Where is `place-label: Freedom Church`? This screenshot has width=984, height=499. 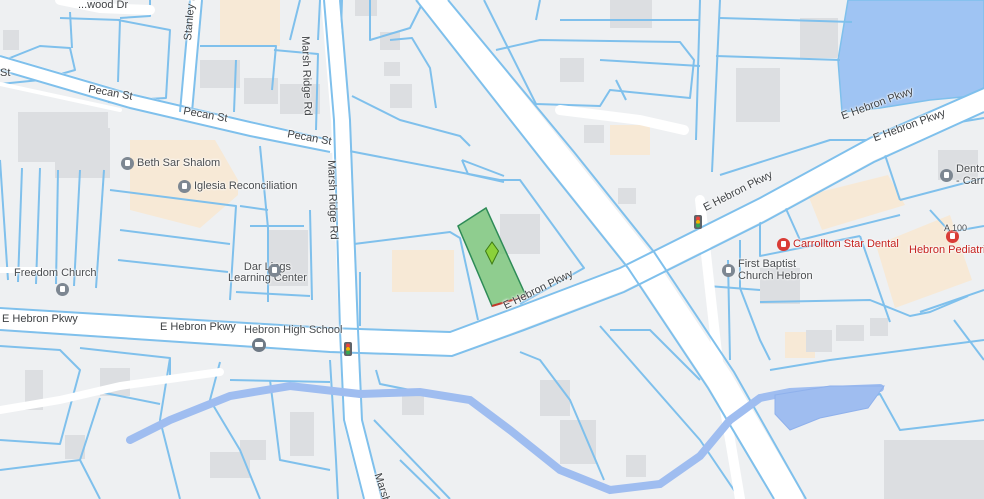
place-label: Freedom Church is located at coordinates (55, 273).